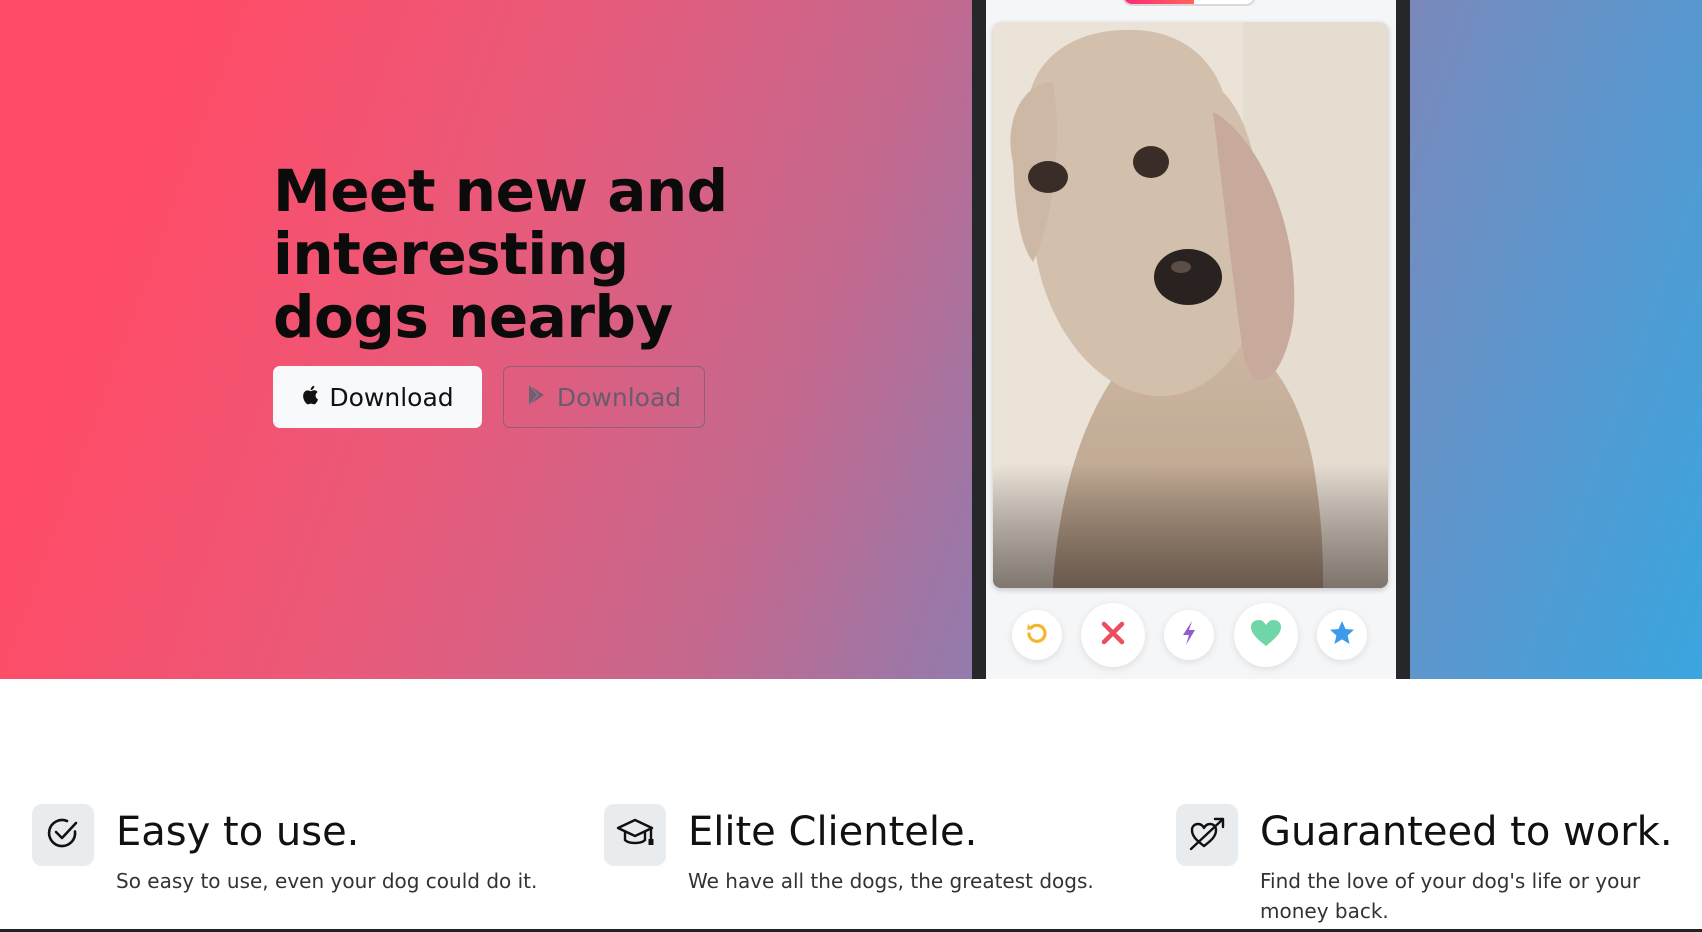 The image size is (1702, 932). Describe the element at coordinates (238, 832) in the screenshot. I see `feature-title: Easy to use.` at that location.